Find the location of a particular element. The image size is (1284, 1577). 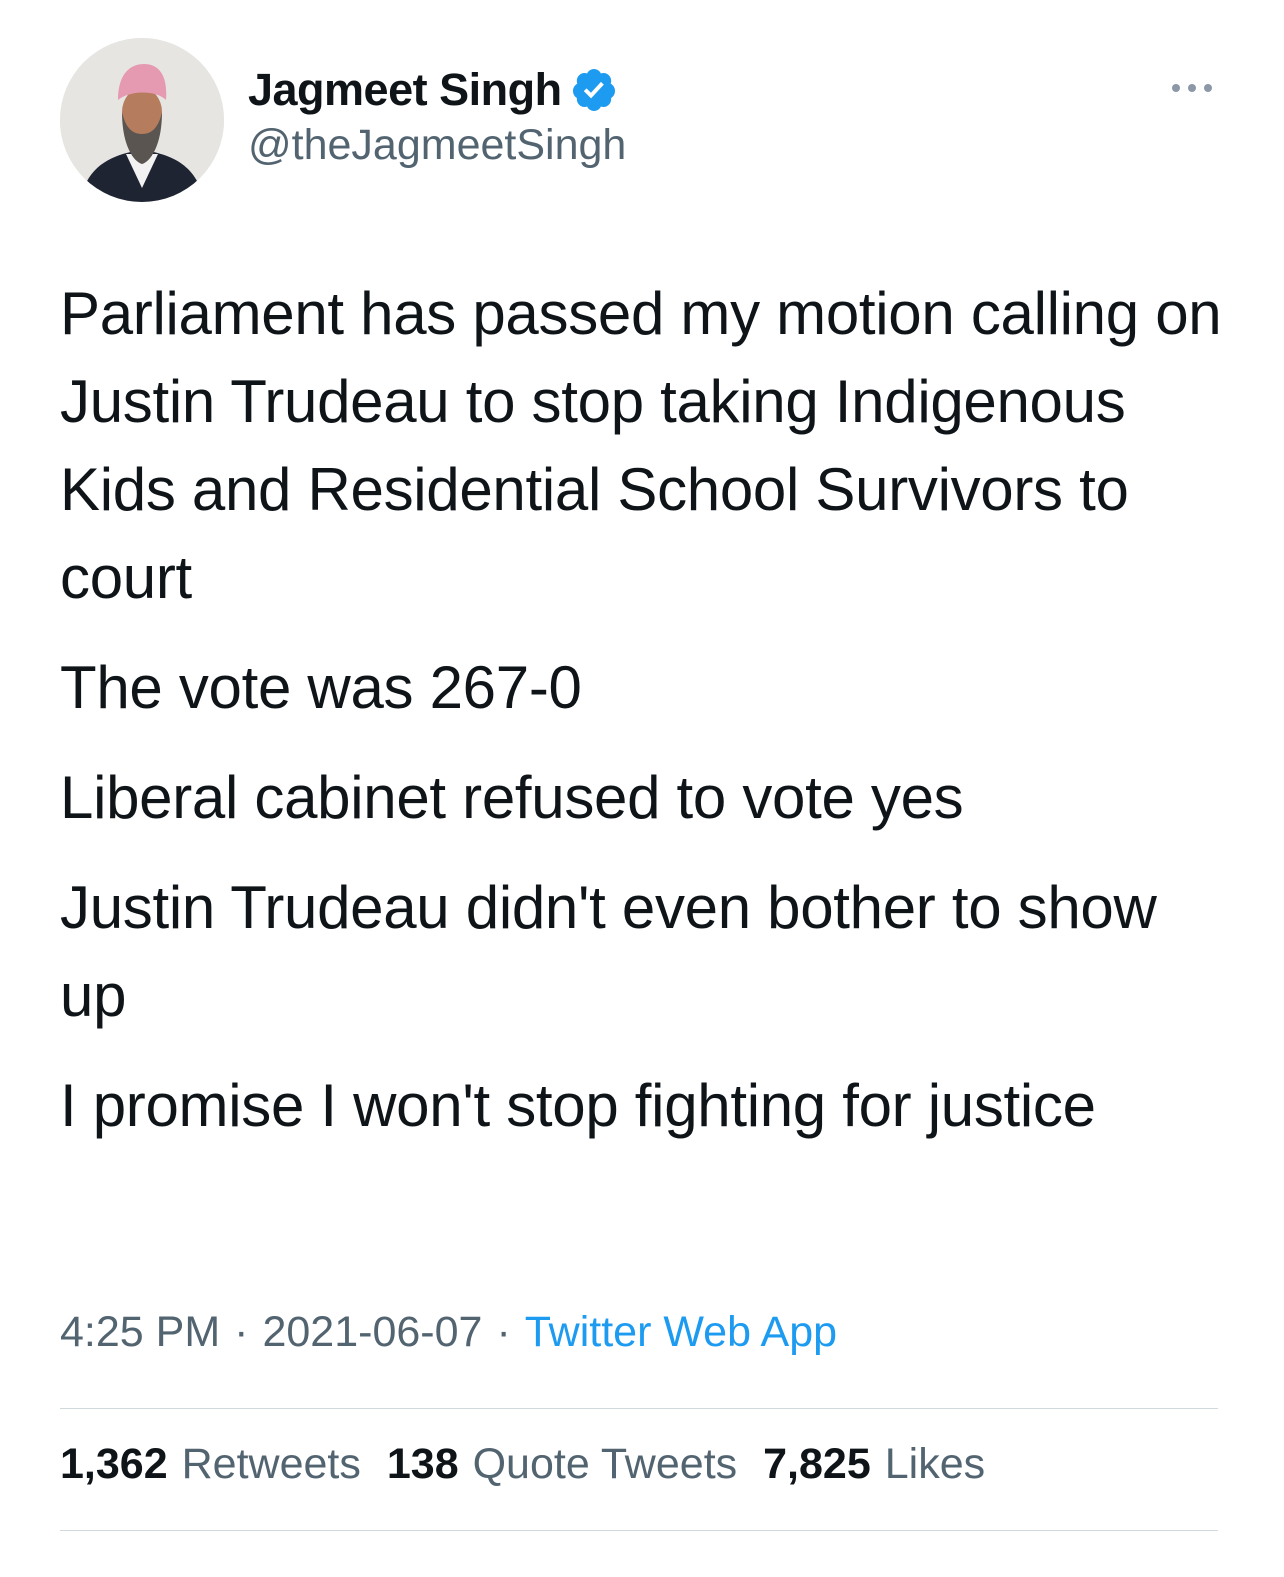

tweet-paragraph: The vote was 267-0 is located at coordinates (321, 687).